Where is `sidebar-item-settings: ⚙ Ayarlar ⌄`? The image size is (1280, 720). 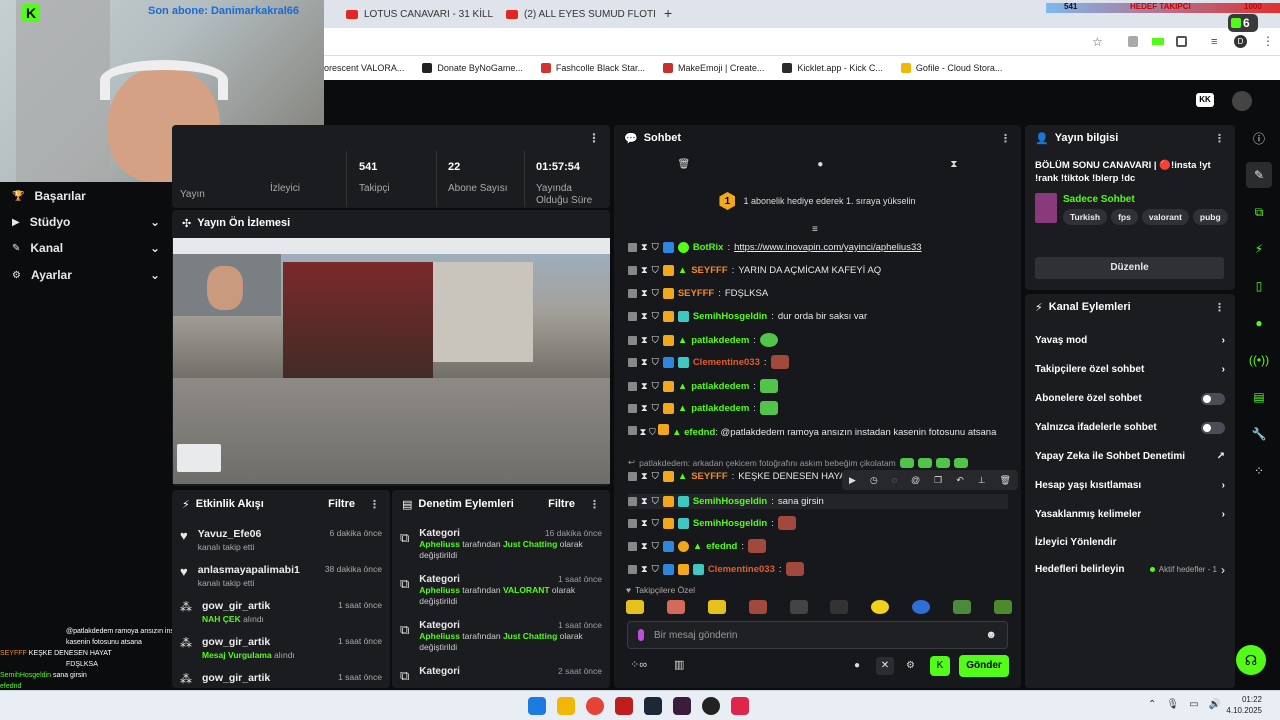 sidebar-item-settings: ⚙ Ayarlar ⌄ is located at coordinates (86, 275).